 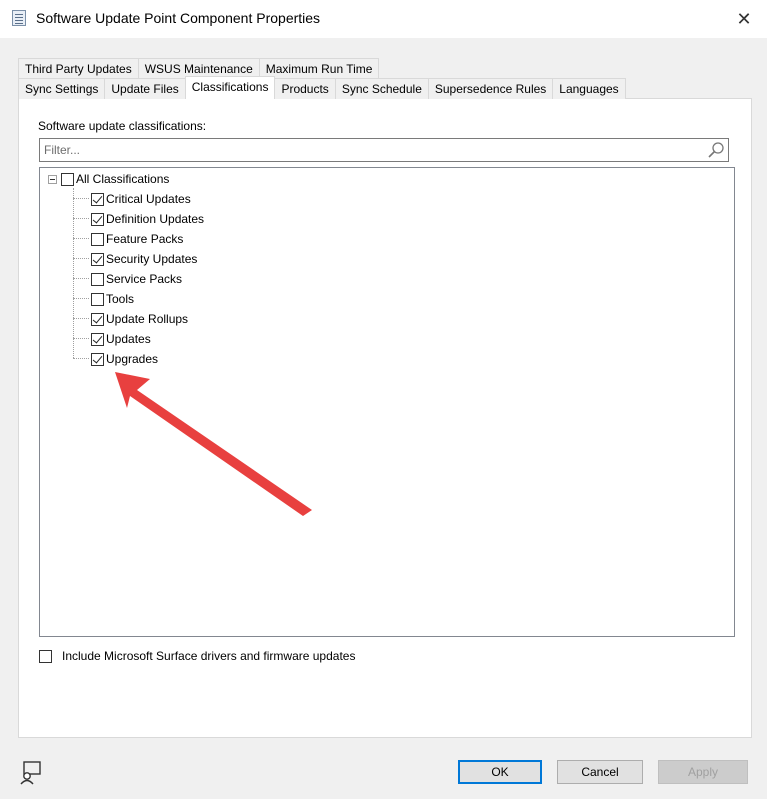 I want to click on filter-box, so click(x=384, y=150).